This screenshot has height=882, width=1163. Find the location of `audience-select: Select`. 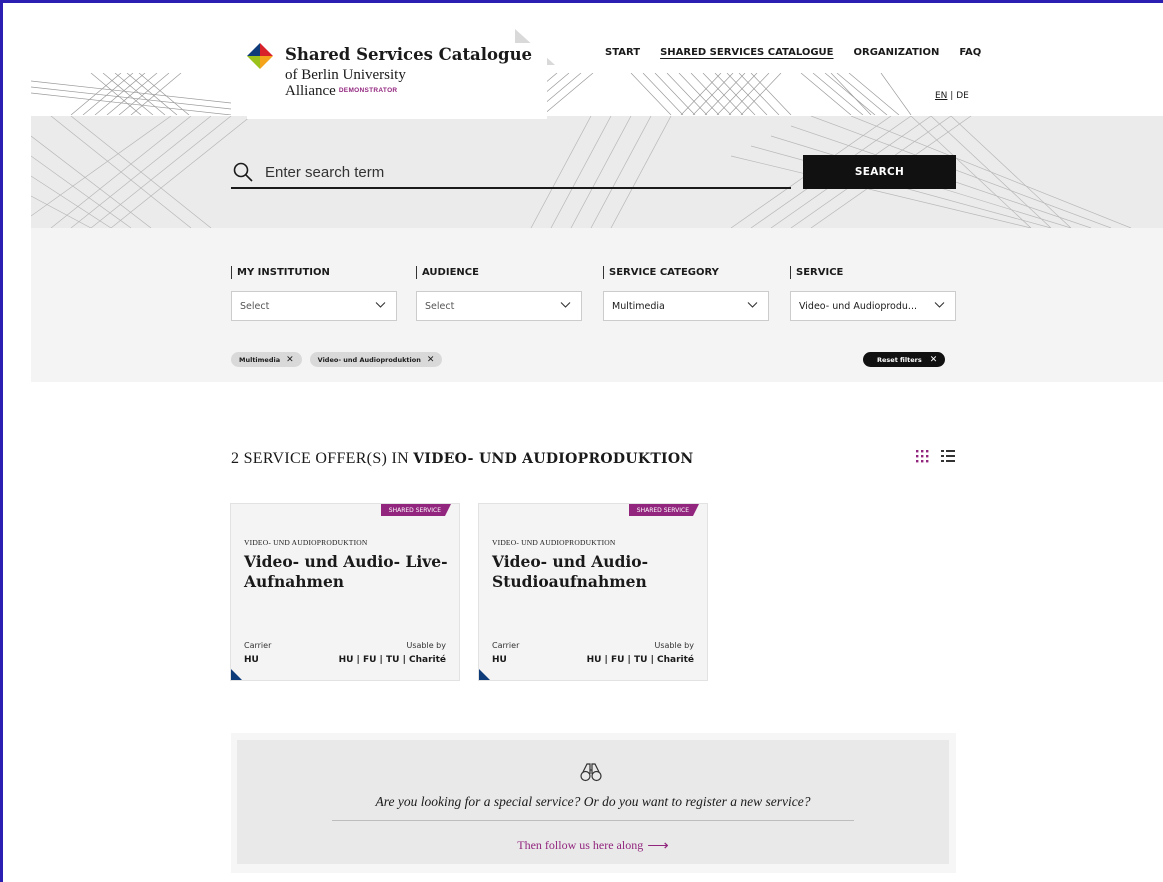

audience-select: Select is located at coordinates (499, 306).